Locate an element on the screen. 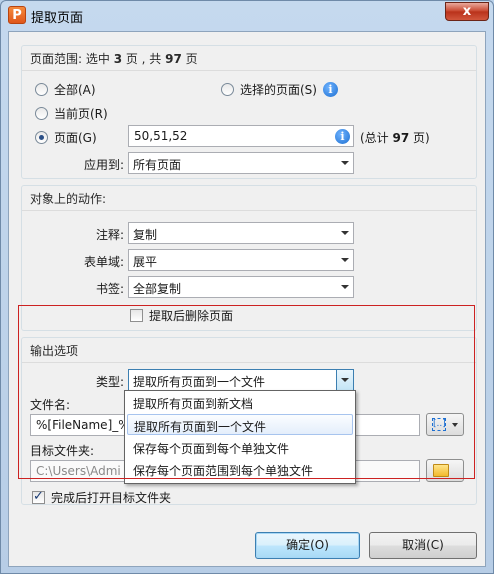 Image resolution: width=494 pixels, height=574 pixels. object-actions-title: 对象上的动作: is located at coordinates (68, 199).